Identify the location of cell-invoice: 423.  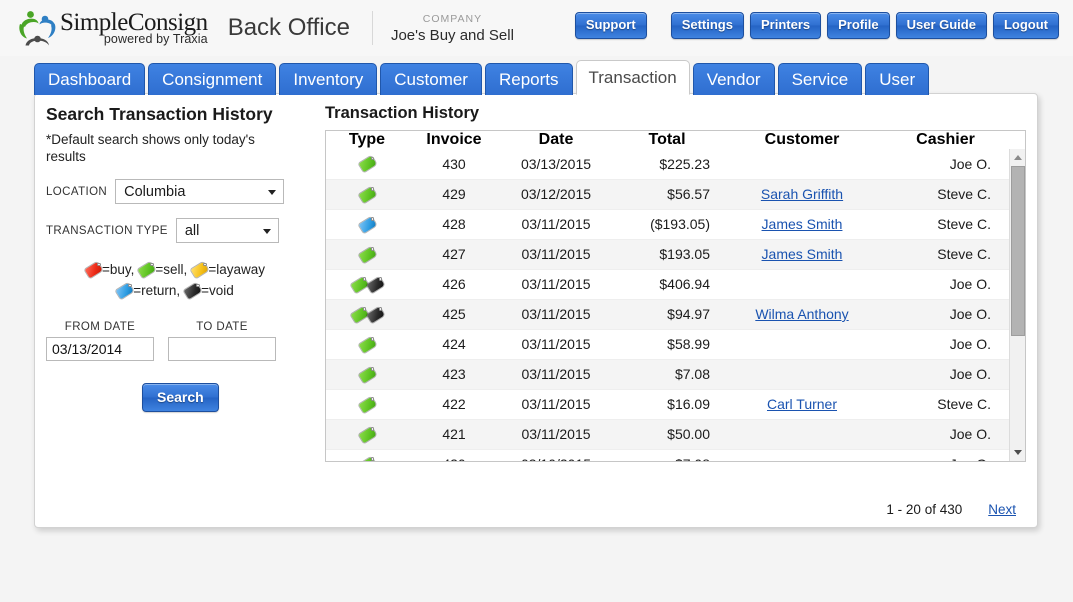
(454, 374).